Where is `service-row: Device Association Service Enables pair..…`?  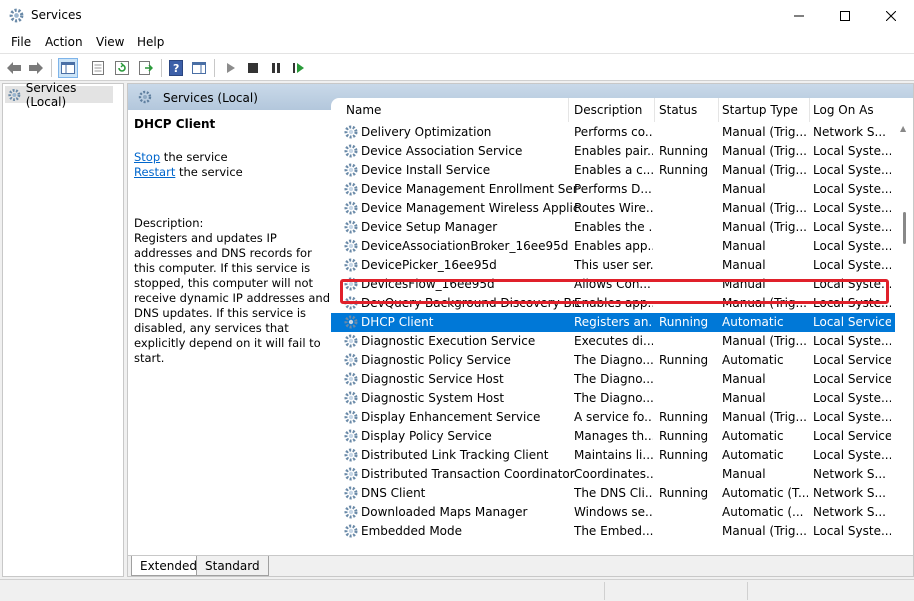
service-row: Device Association Service Enables pair..… is located at coordinates (613, 151).